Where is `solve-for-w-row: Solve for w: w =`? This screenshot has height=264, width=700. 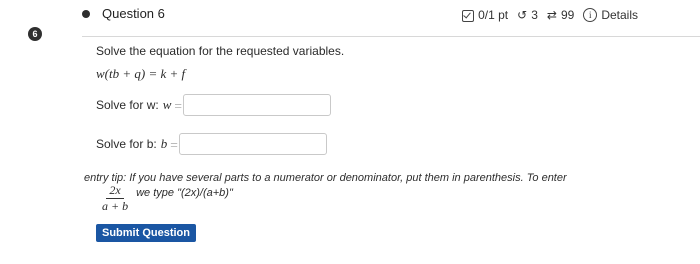
solve-for-w-row: Solve for w: w = is located at coordinates (213, 105).